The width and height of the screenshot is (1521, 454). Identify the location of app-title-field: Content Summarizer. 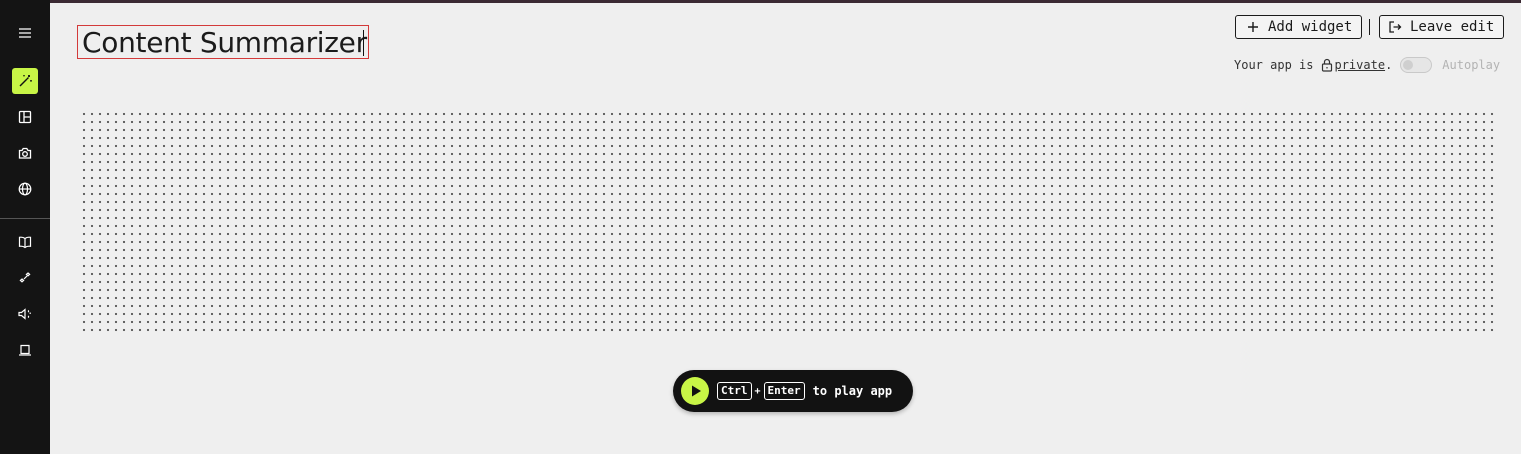
(223, 42).